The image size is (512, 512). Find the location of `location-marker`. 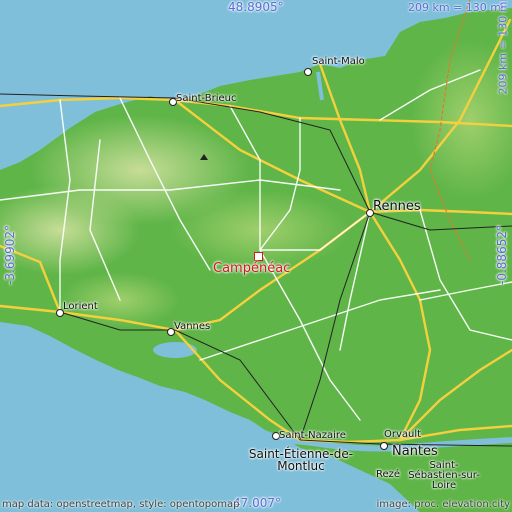

location-marker is located at coordinates (258, 256).